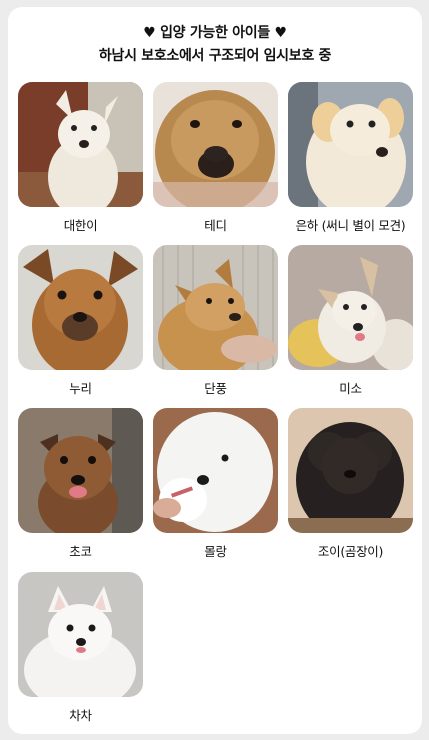 Image resolution: width=429 pixels, height=740 pixels. Describe the element at coordinates (350, 551) in the screenshot. I see `dog-name: 조이(곰장이)` at that location.